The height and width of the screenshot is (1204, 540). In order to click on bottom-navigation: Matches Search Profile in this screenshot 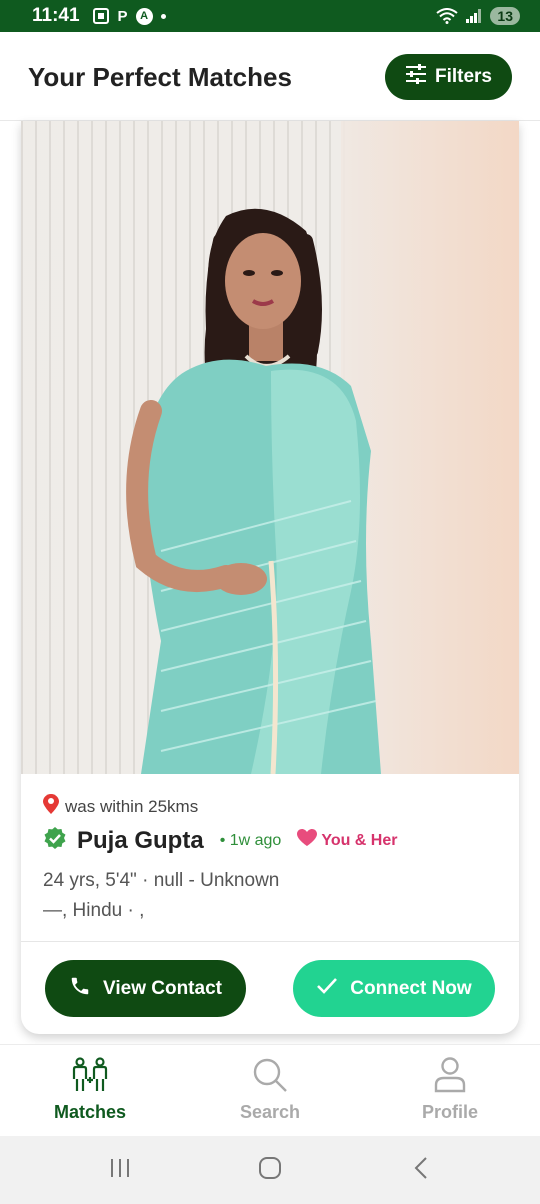, I will do `click(270, 1090)`.